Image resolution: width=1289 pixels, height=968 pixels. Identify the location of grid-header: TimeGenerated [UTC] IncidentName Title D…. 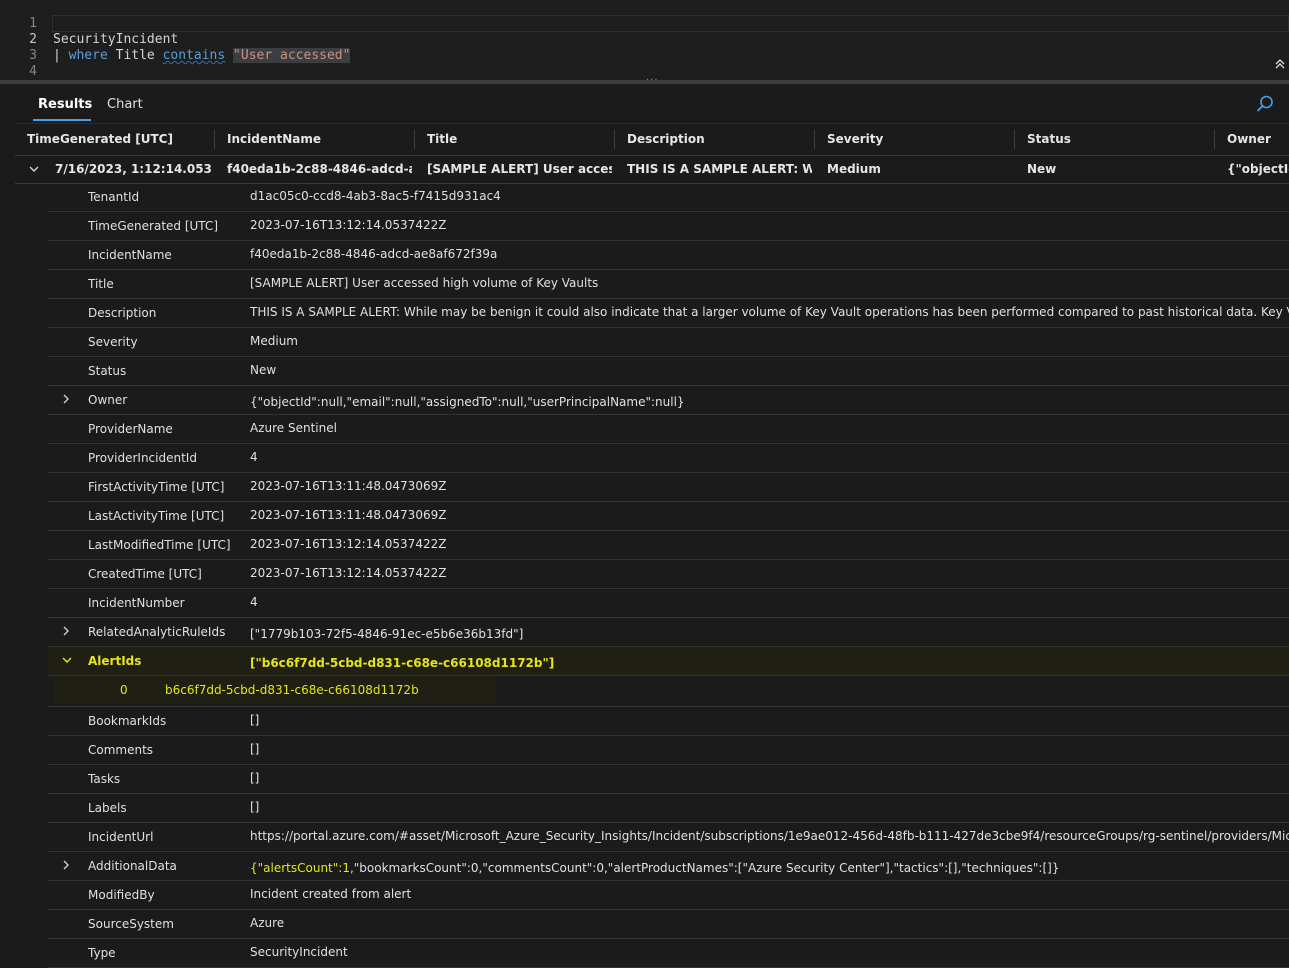
(652, 139).